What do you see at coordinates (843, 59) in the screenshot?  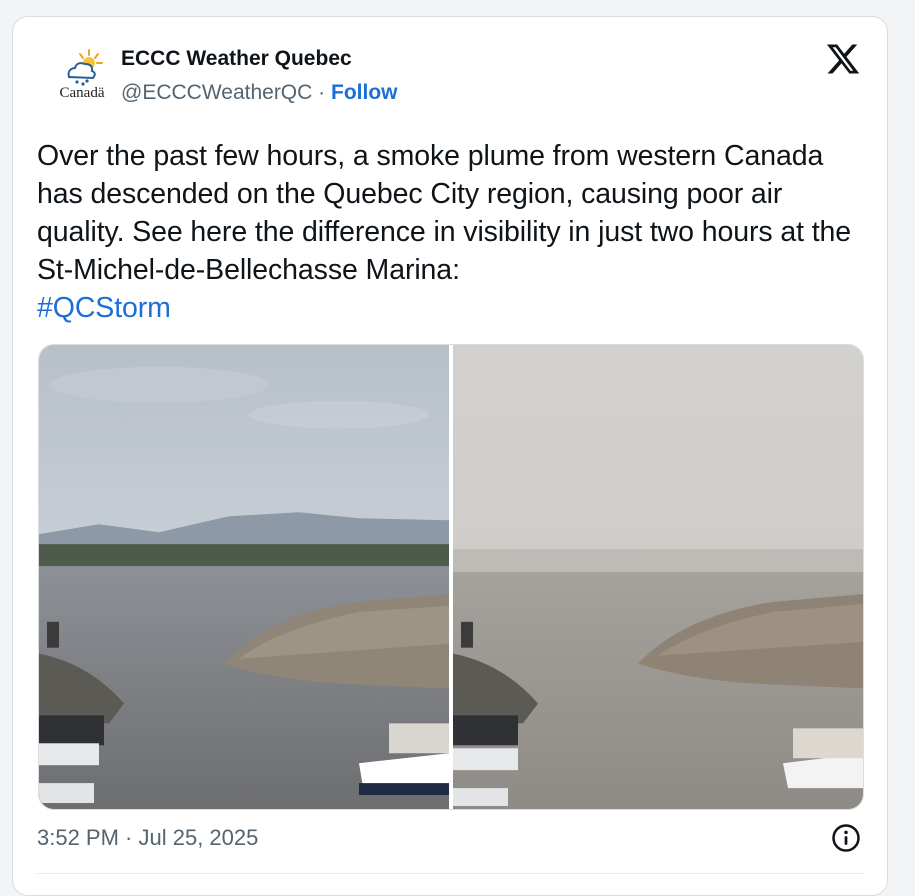 I see `x-logo-icon` at bounding box center [843, 59].